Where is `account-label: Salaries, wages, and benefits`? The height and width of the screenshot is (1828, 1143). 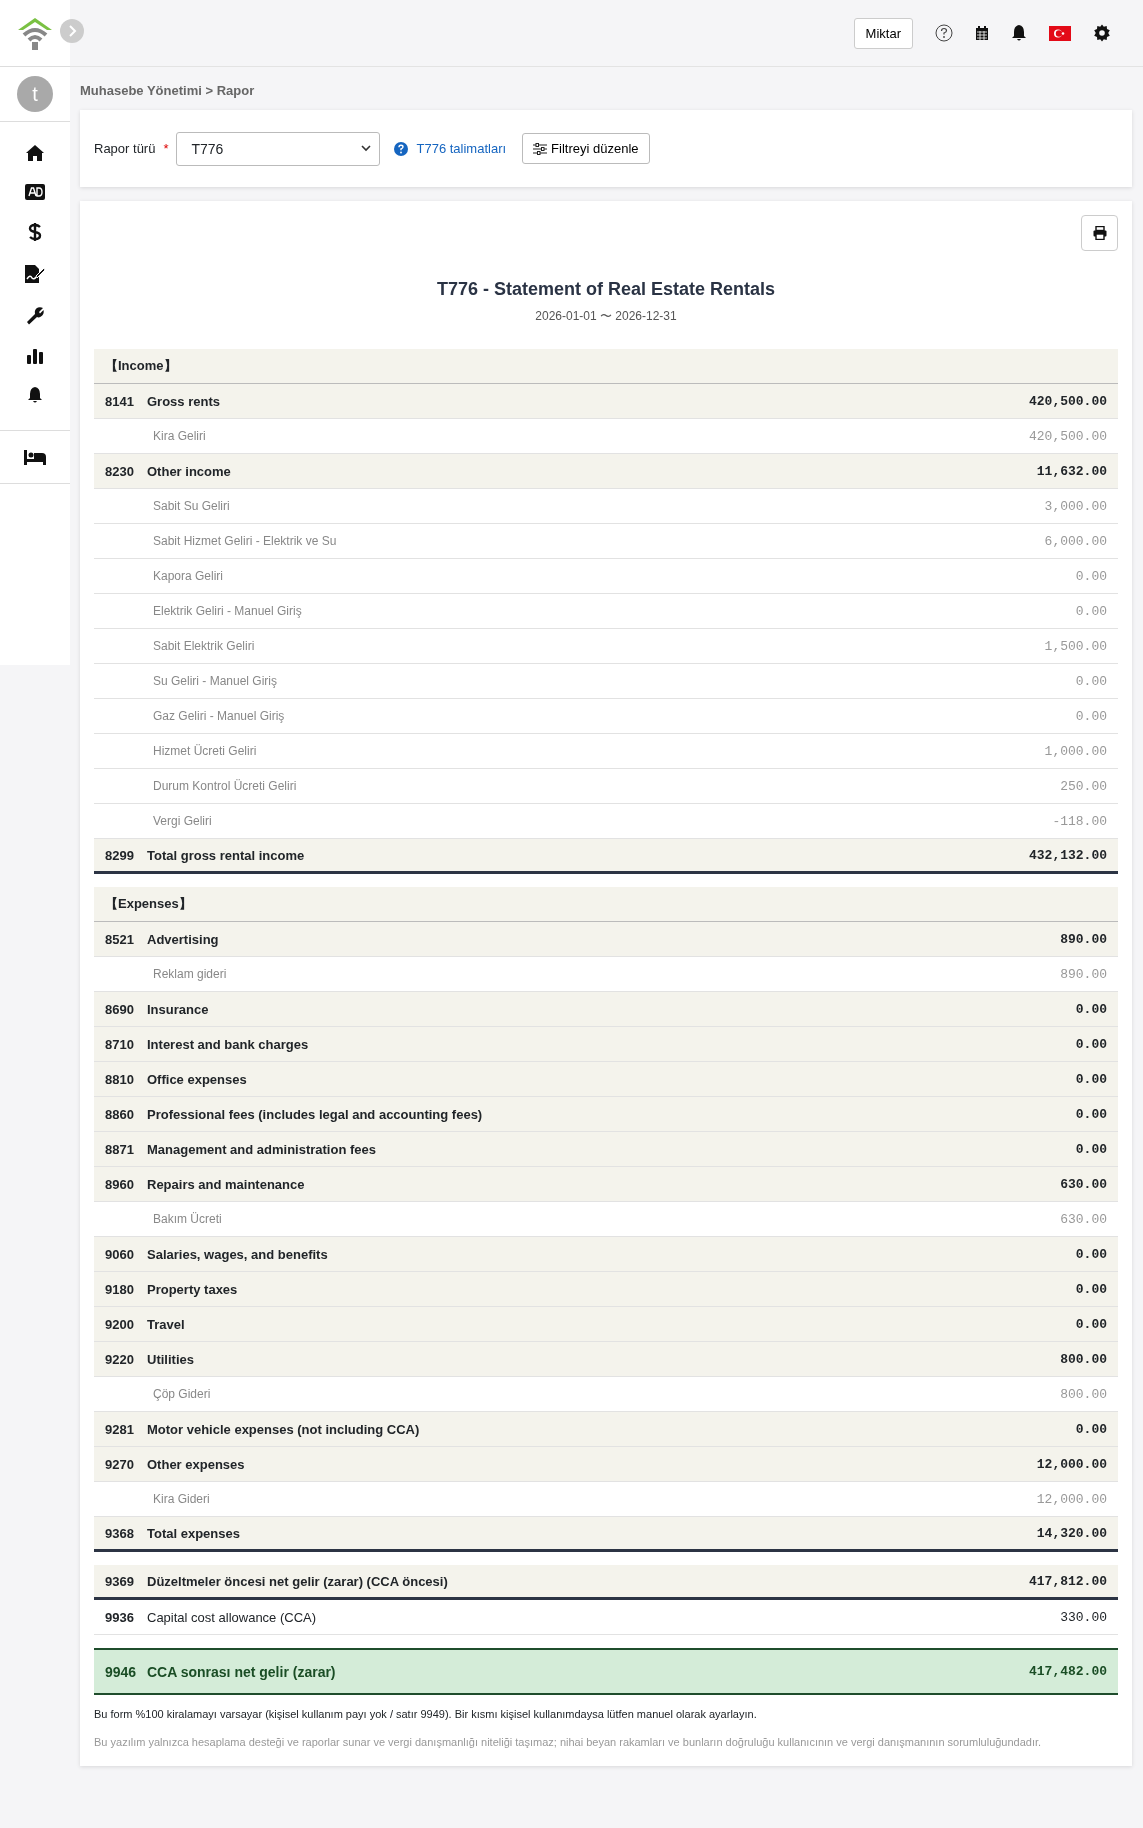 account-label: Salaries, wages, and benefits is located at coordinates (238, 1254).